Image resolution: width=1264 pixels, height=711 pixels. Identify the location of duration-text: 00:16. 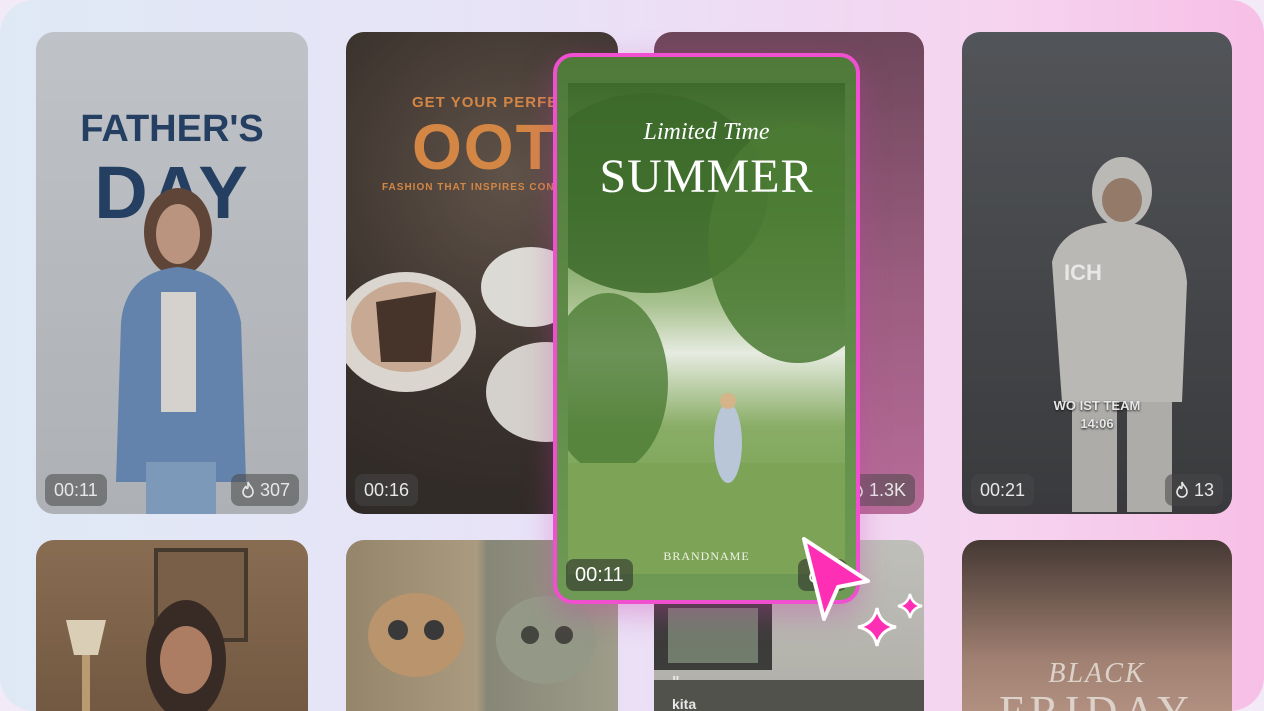
(387, 490).